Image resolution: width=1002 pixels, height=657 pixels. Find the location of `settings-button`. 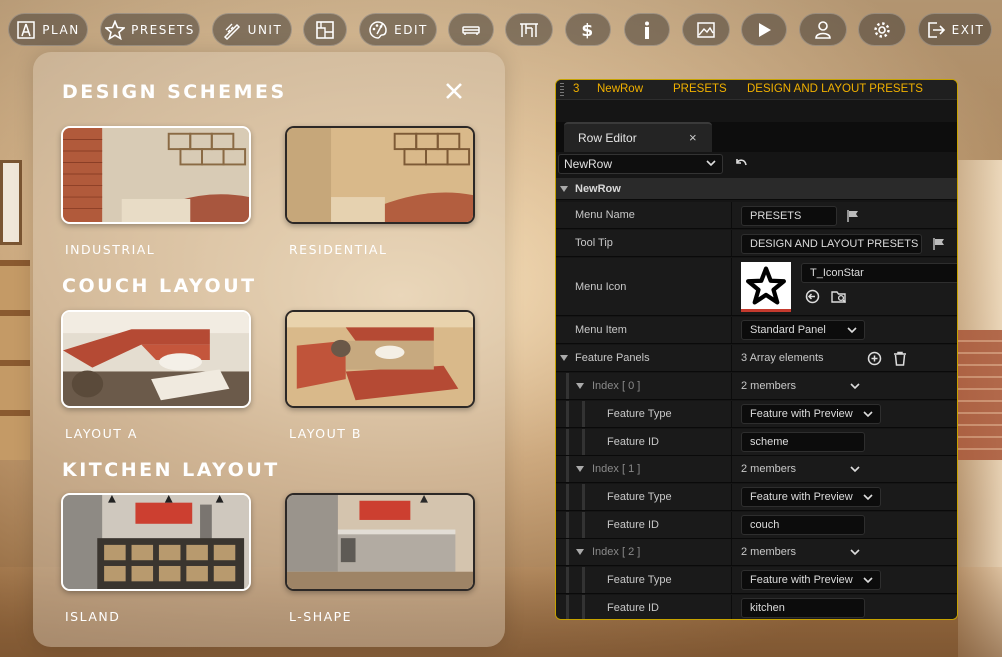

settings-button is located at coordinates (882, 29).